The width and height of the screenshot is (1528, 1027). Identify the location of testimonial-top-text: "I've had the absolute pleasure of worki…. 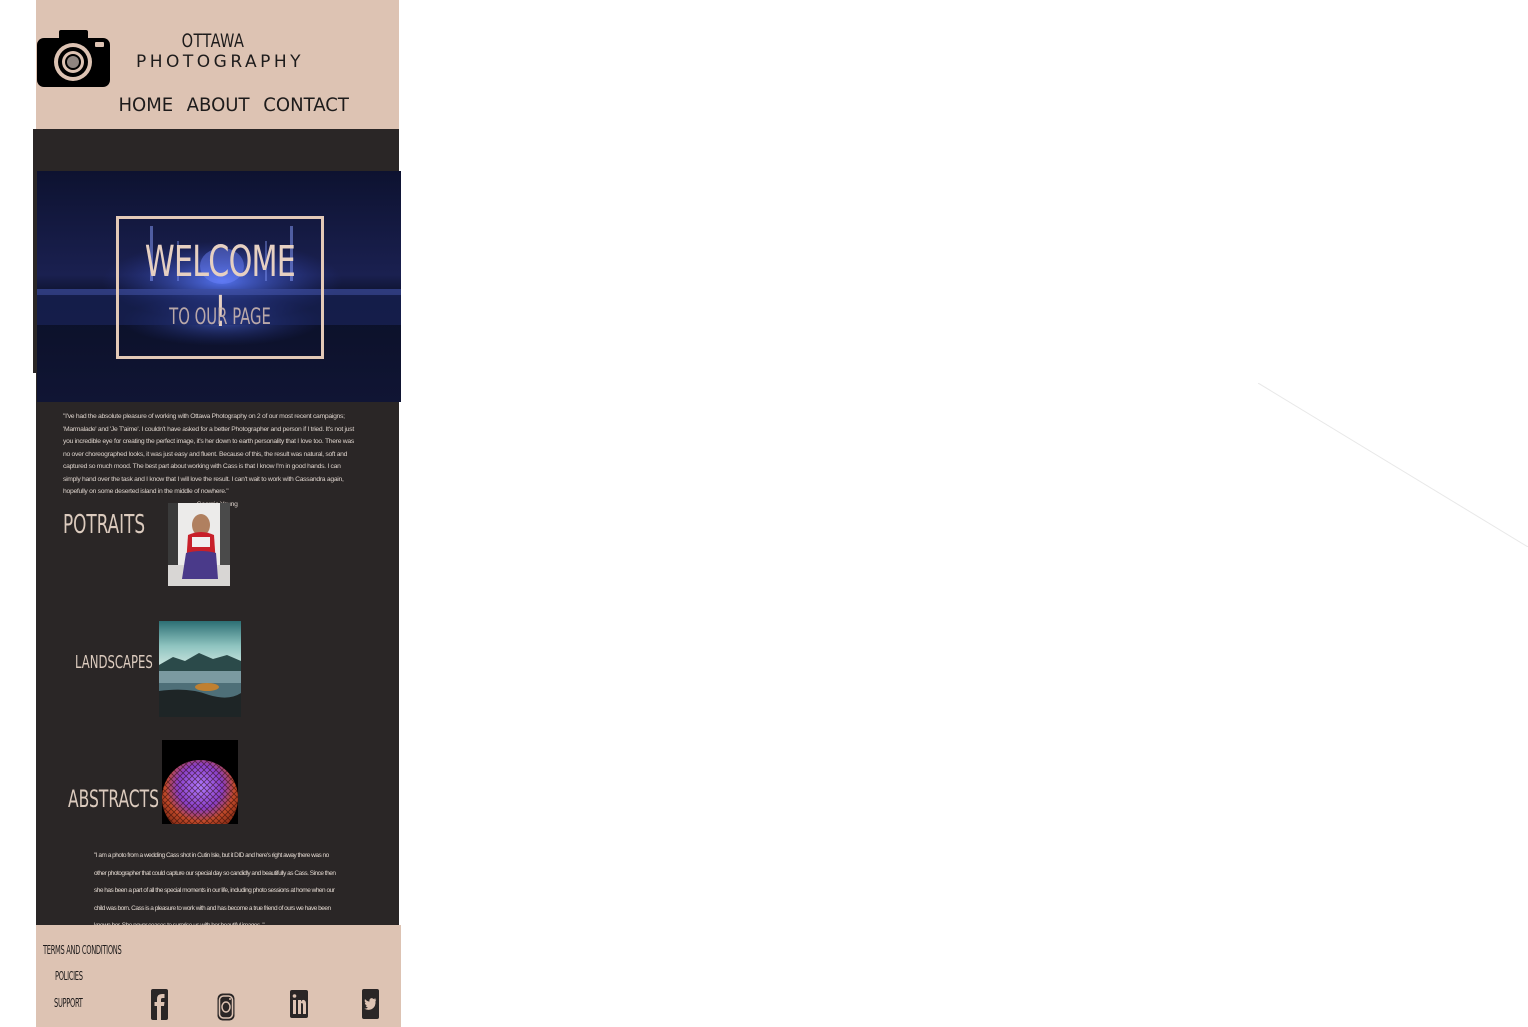
(208, 454).